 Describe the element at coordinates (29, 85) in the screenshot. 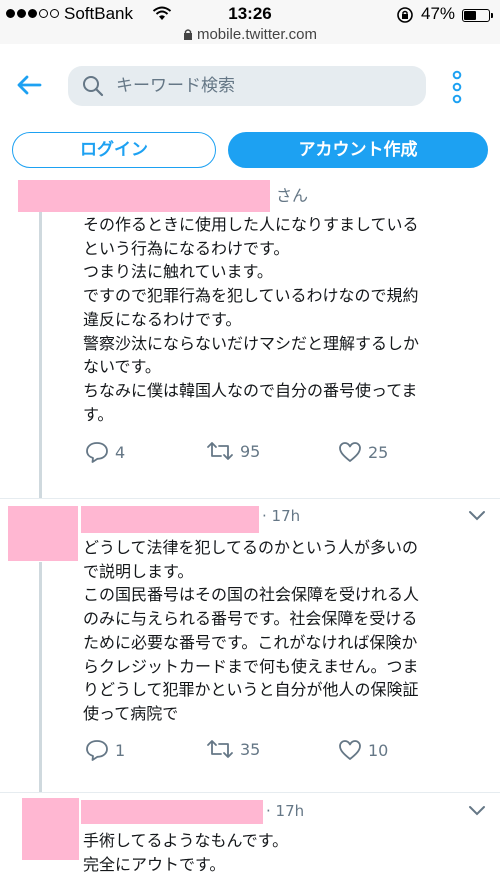

I see `back-arrow-icon` at that location.